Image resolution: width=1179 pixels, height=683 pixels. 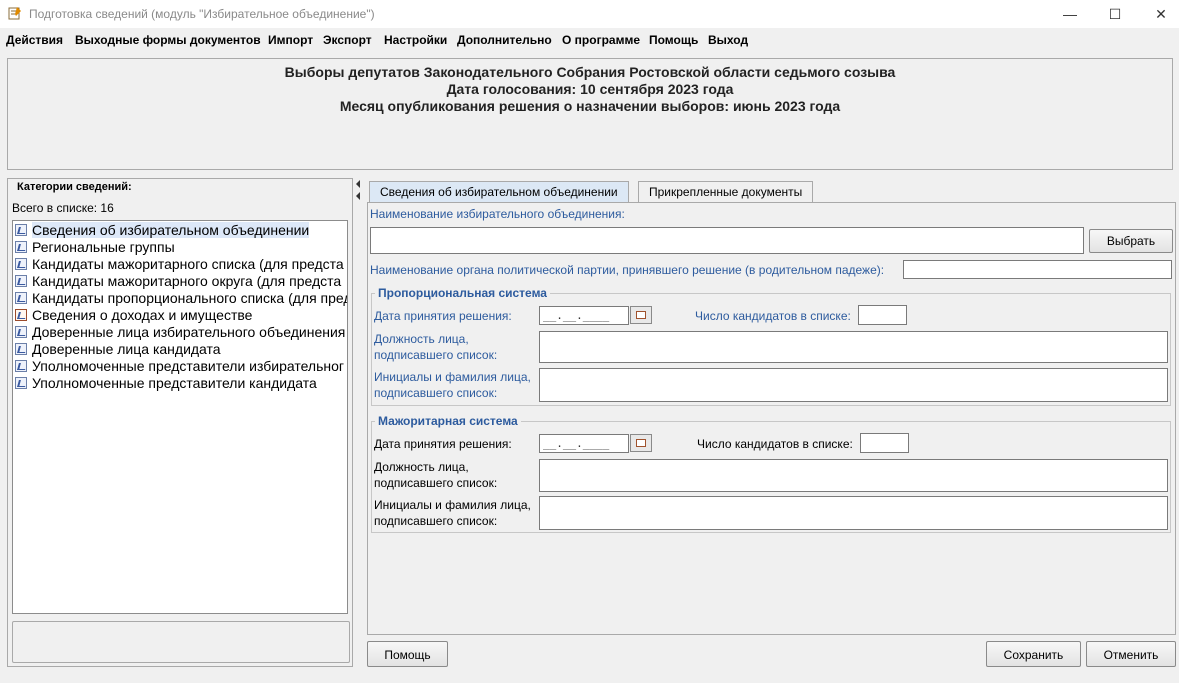 What do you see at coordinates (118, 349) in the screenshot?
I see `list-item: Доверенные лица кандидата` at bounding box center [118, 349].